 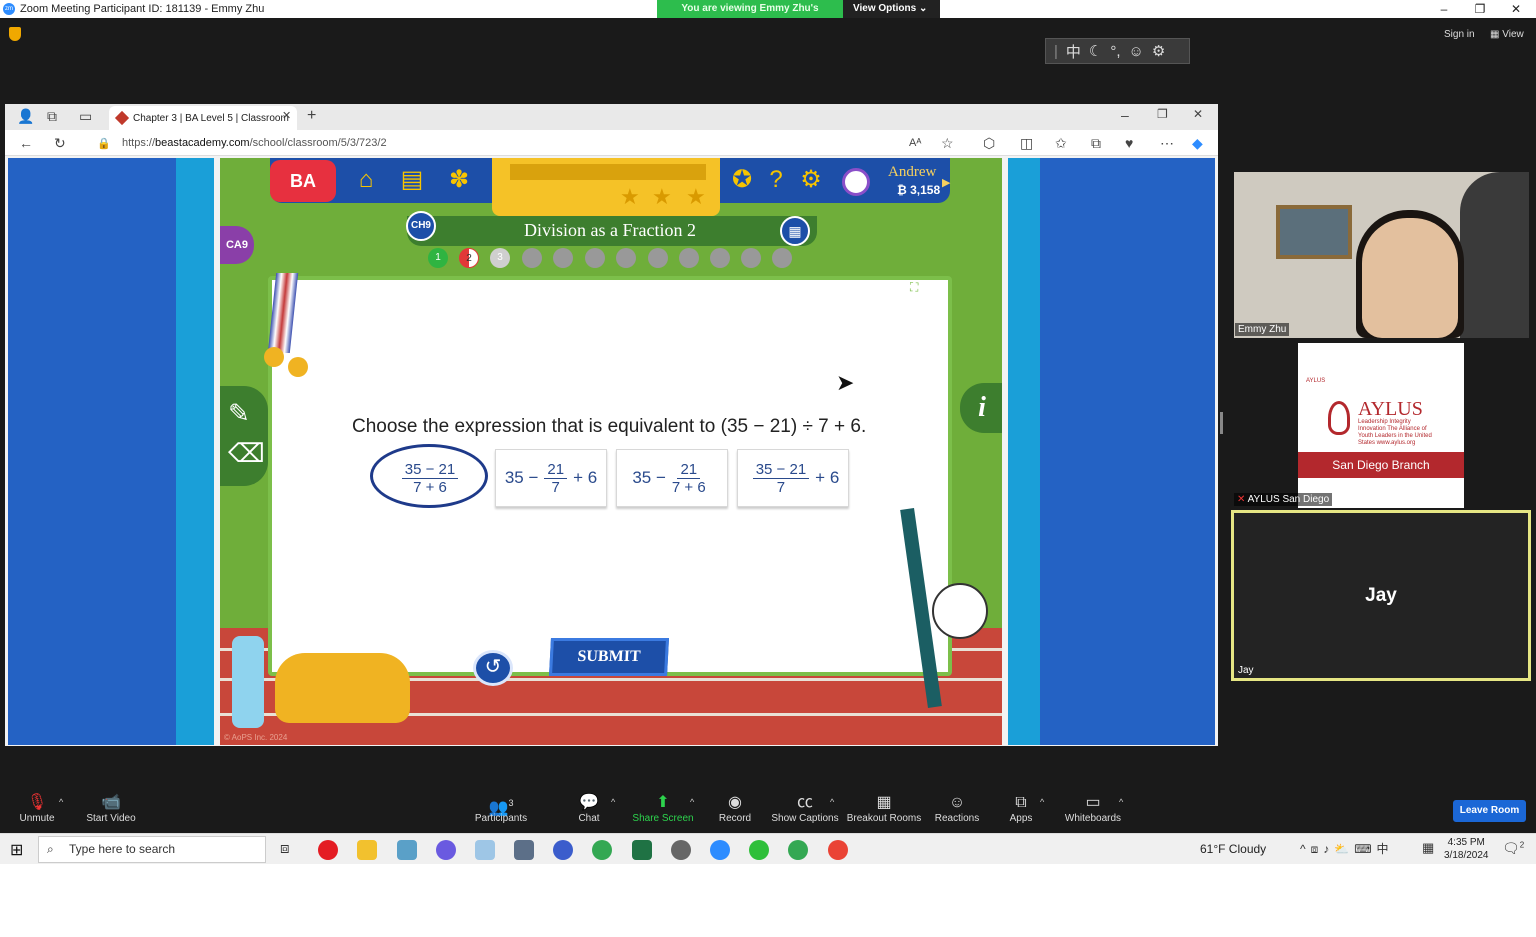 I want to click on captions-chevron-icon: ^, so click(x=832, y=802).